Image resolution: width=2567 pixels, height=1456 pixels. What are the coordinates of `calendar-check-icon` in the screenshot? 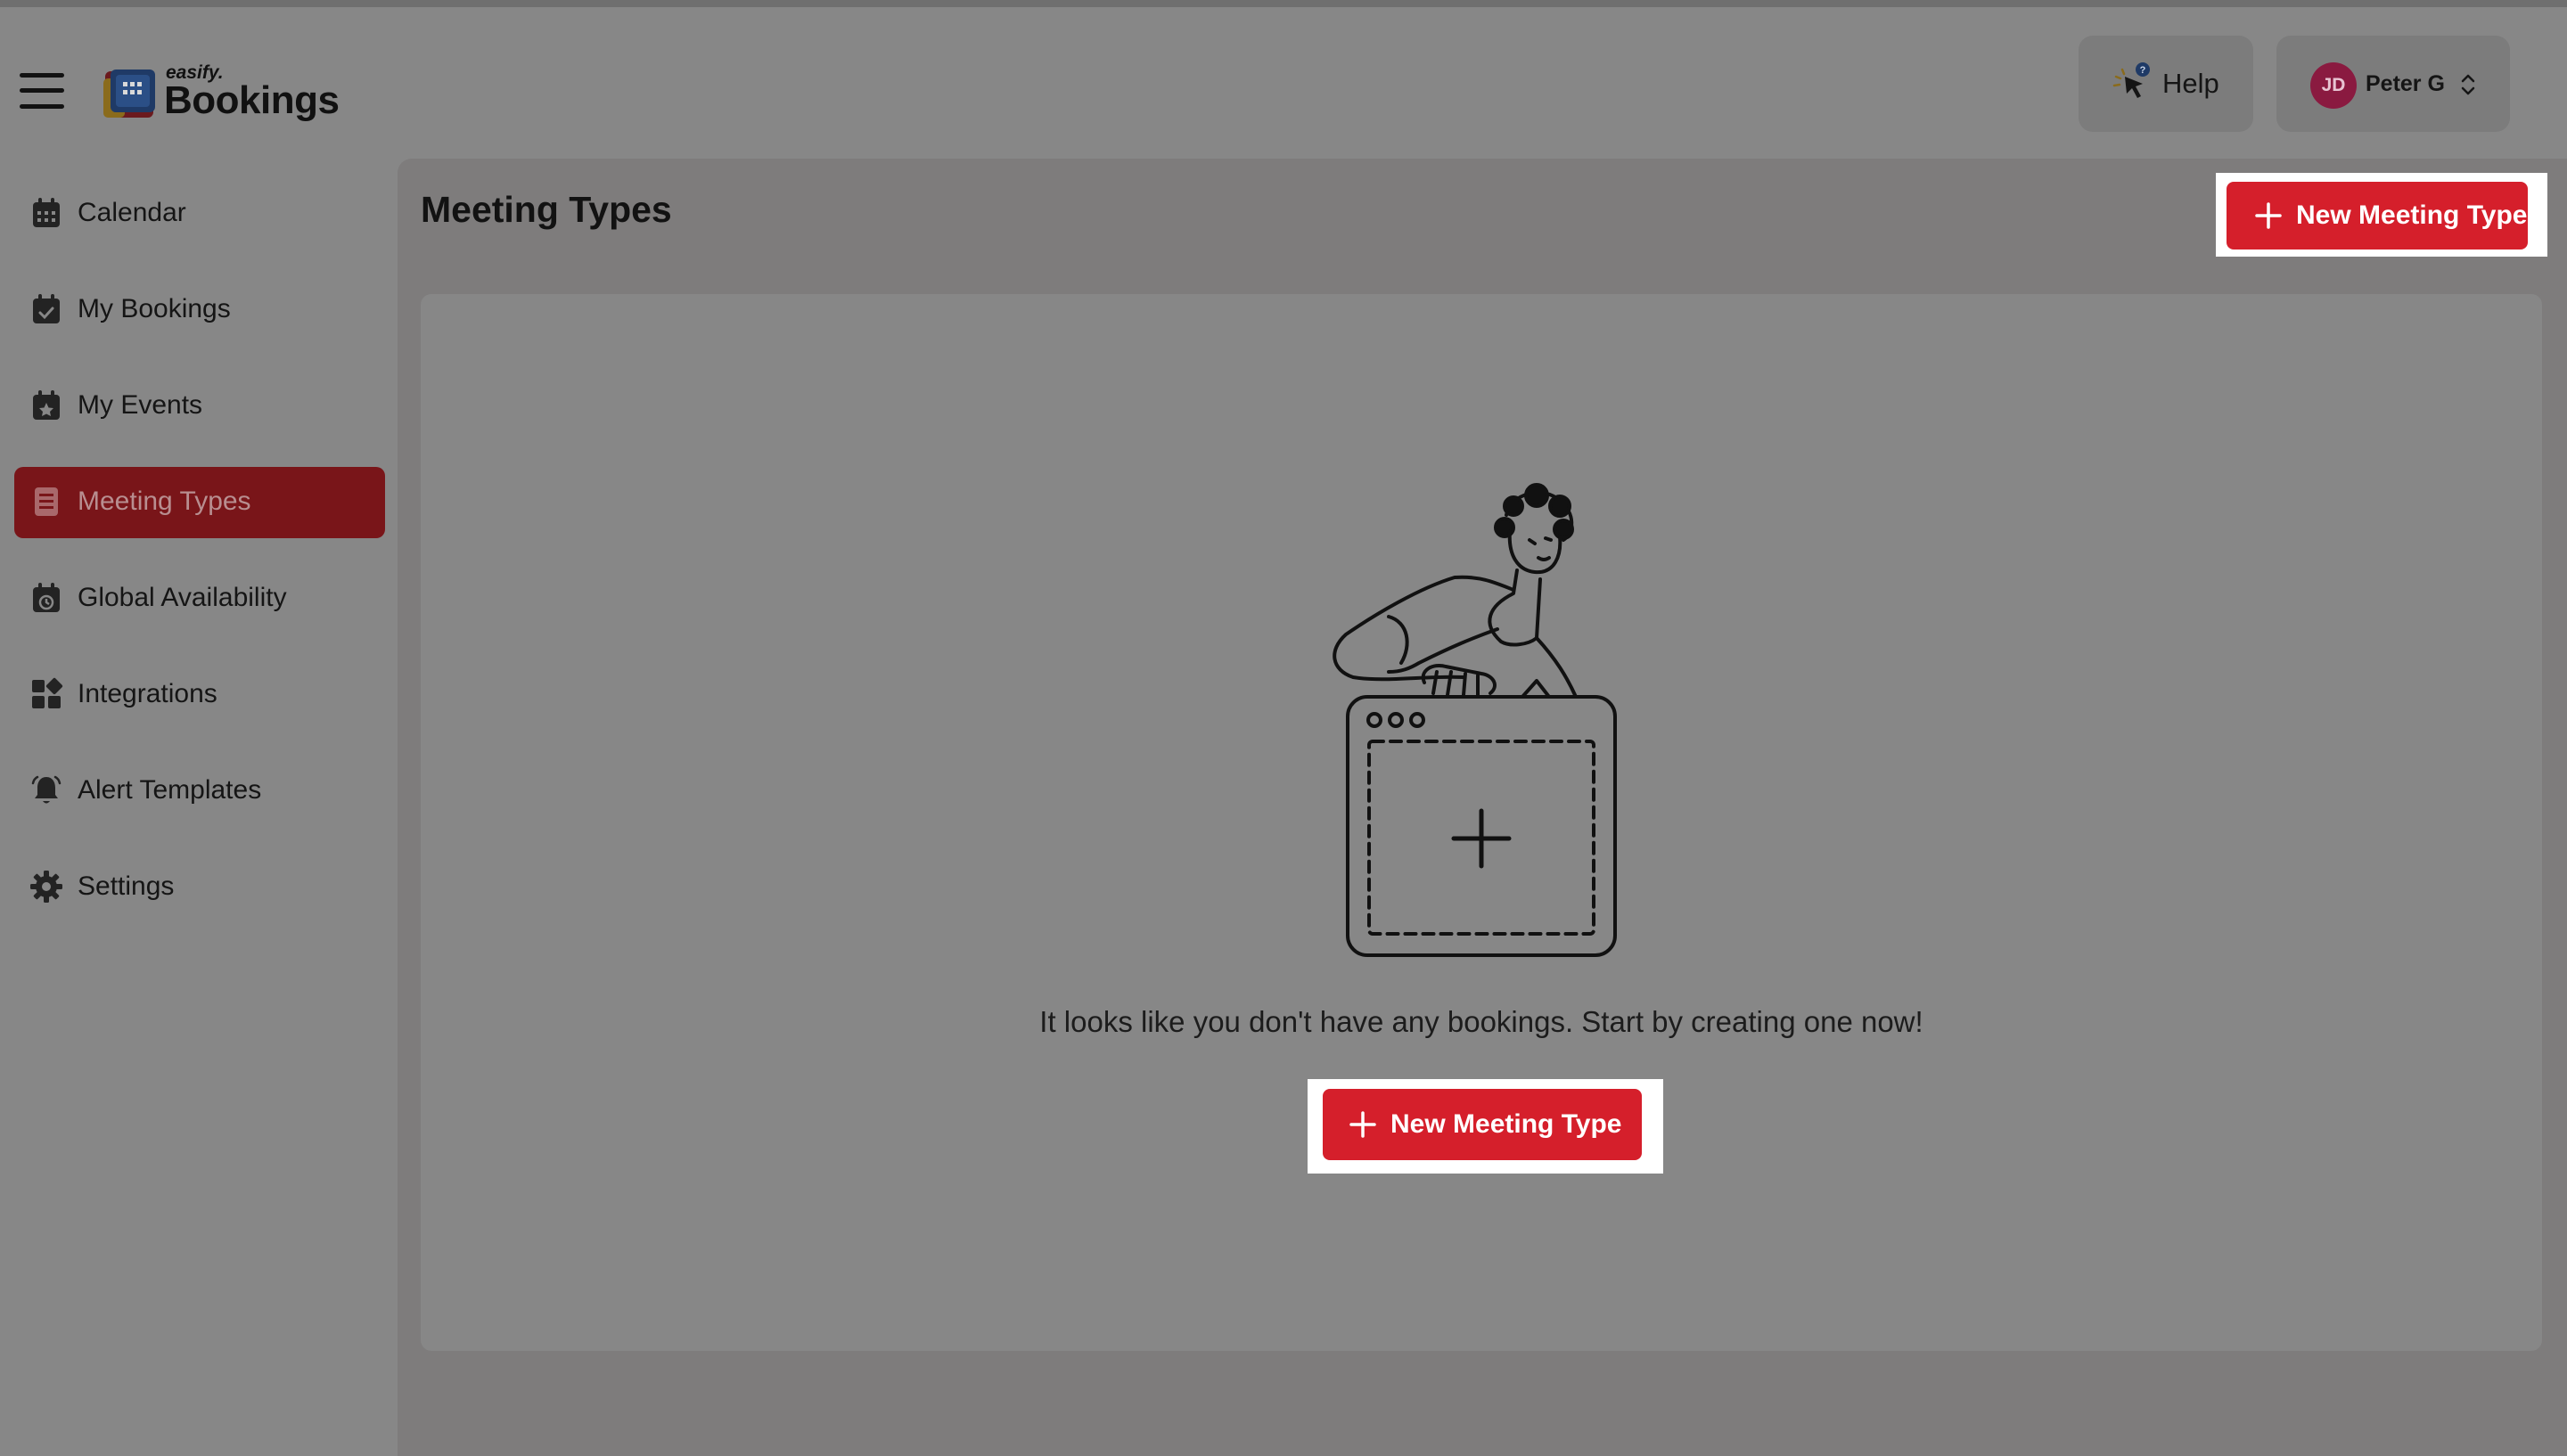 It's located at (46, 308).